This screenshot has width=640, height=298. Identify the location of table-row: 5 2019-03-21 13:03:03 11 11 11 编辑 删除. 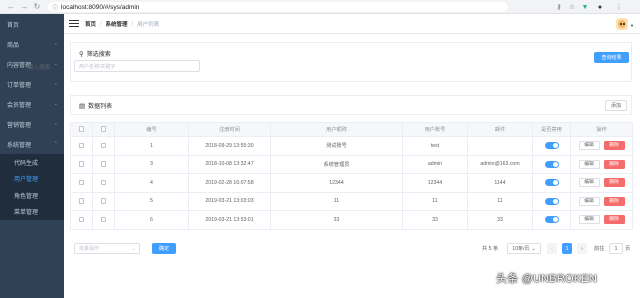
(351, 201).